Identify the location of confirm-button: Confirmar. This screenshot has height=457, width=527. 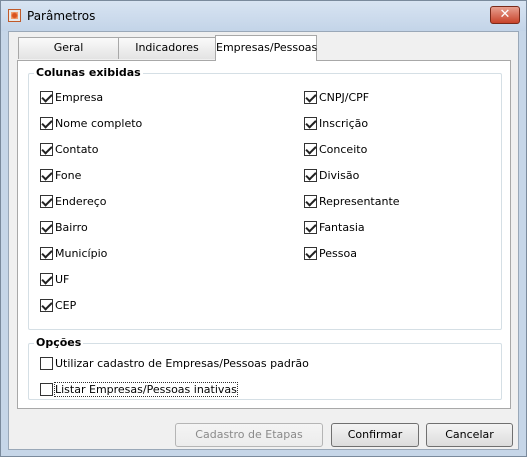
(375, 435).